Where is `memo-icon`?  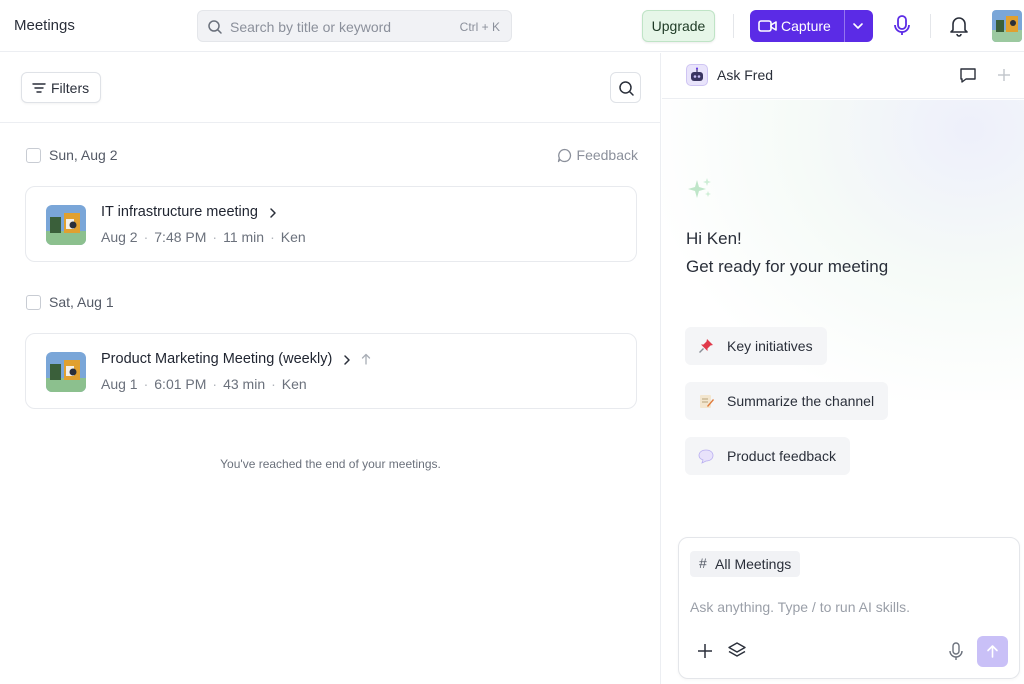
memo-icon is located at coordinates (707, 401).